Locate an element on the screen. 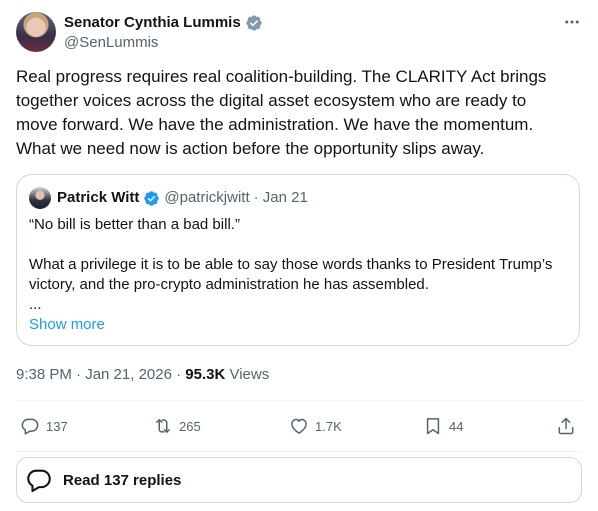  share-button is located at coordinates (566, 426).